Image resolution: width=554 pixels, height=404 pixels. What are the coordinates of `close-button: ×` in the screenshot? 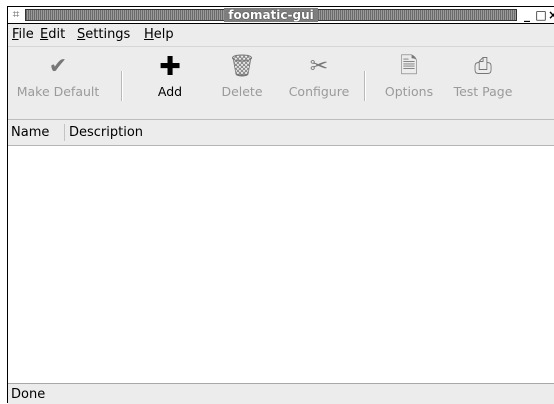 It's located at (551, 15).